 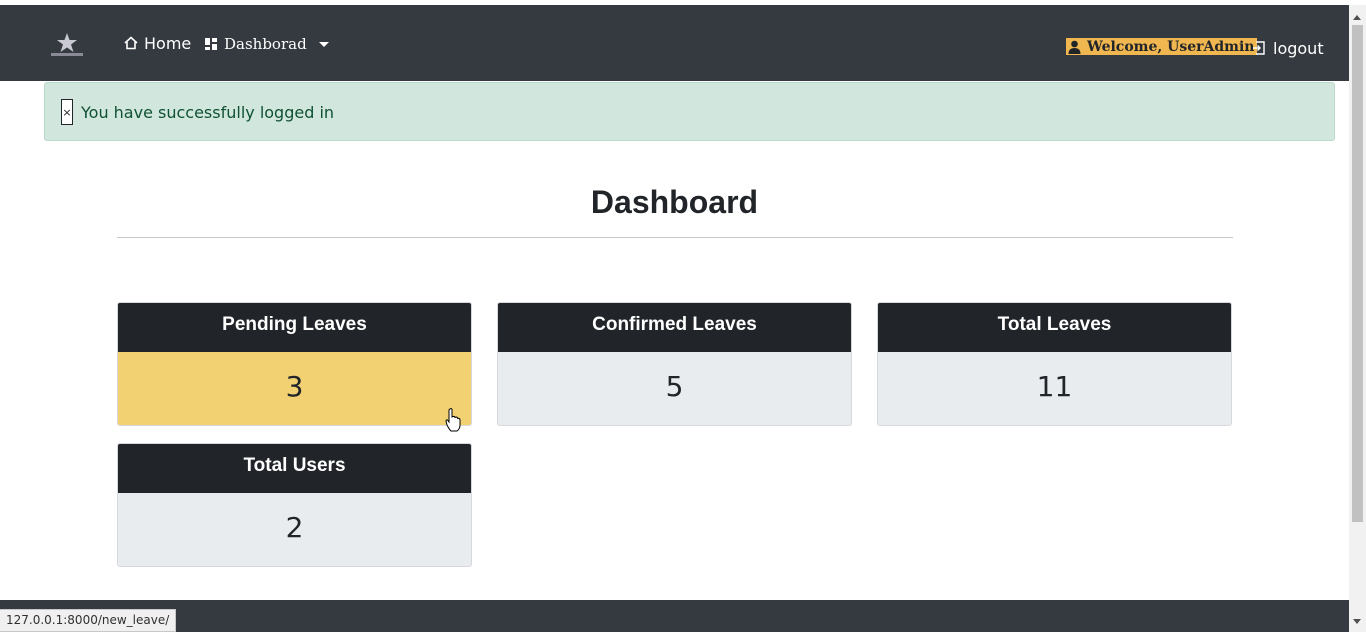 I want to click on logout-link: logout, so click(x=1288, y=48).